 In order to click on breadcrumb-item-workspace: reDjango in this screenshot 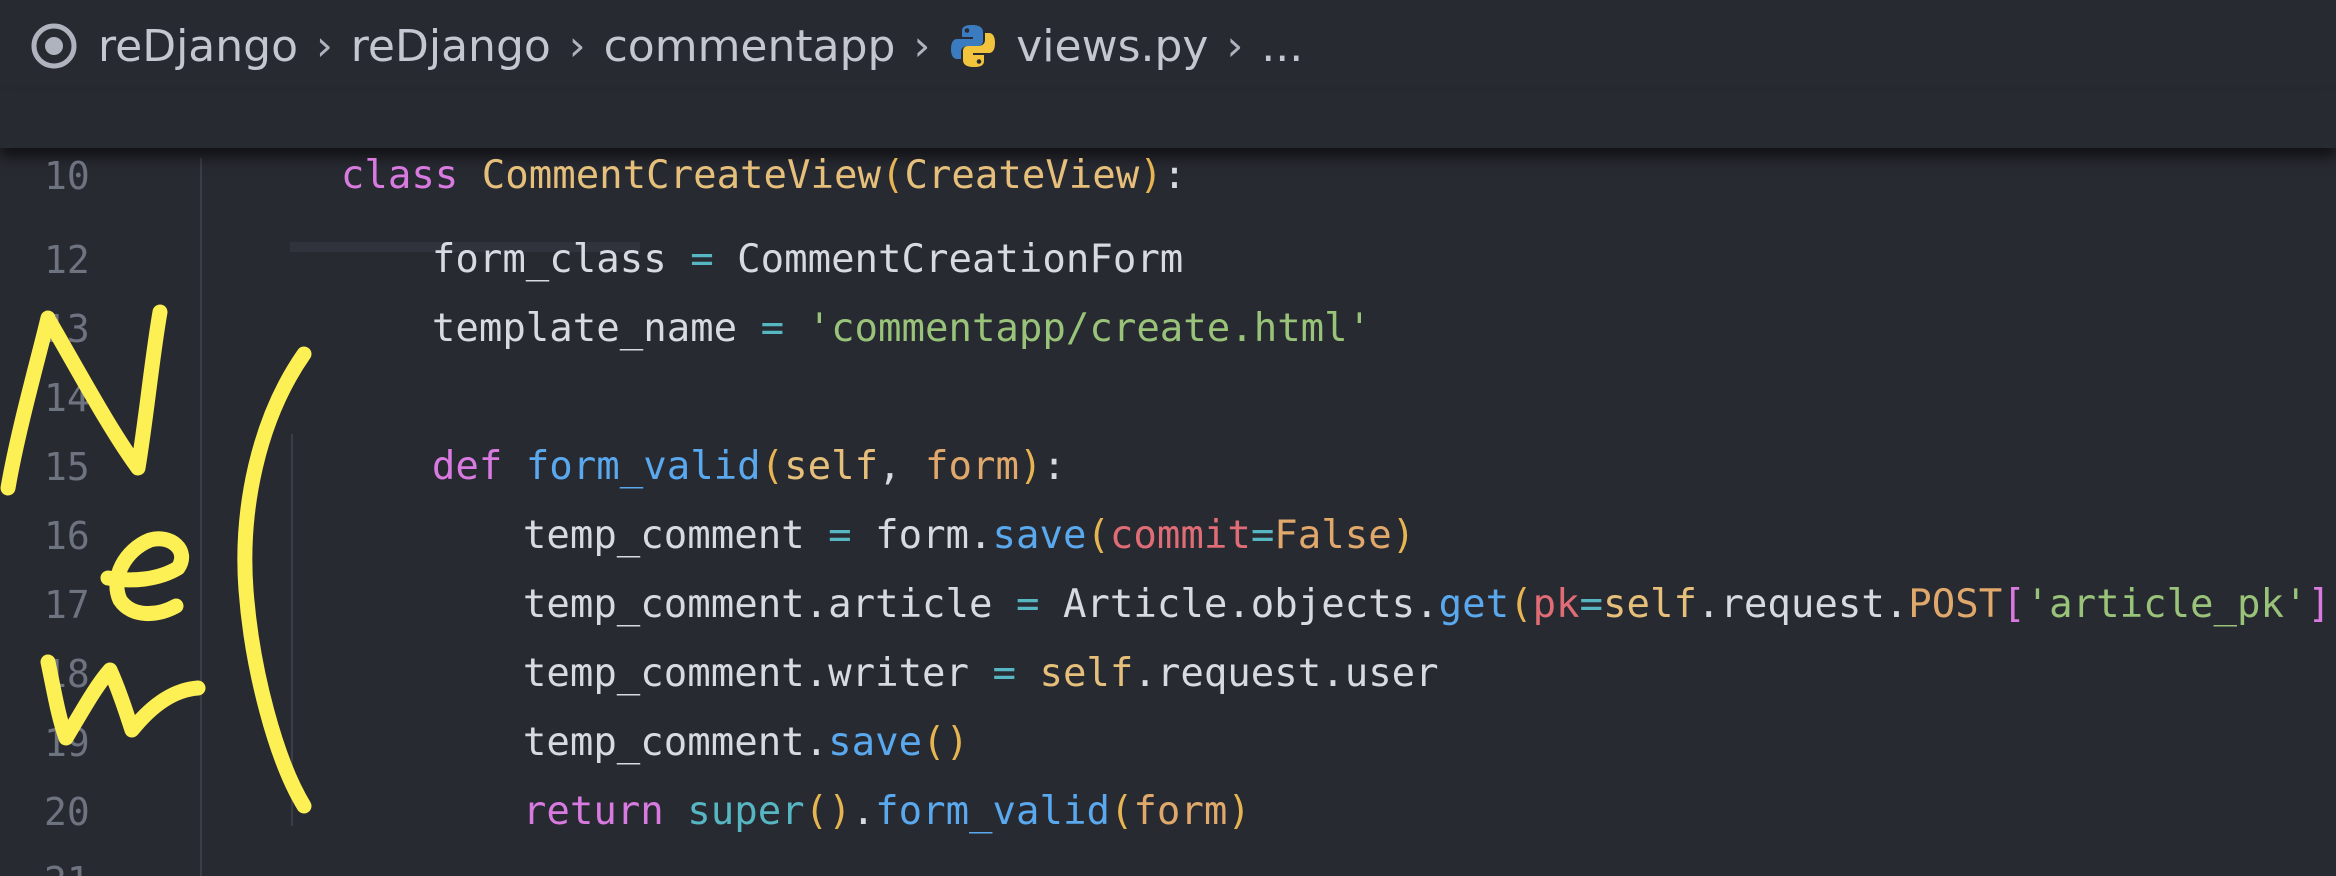, I will do `click(198, 46)`.